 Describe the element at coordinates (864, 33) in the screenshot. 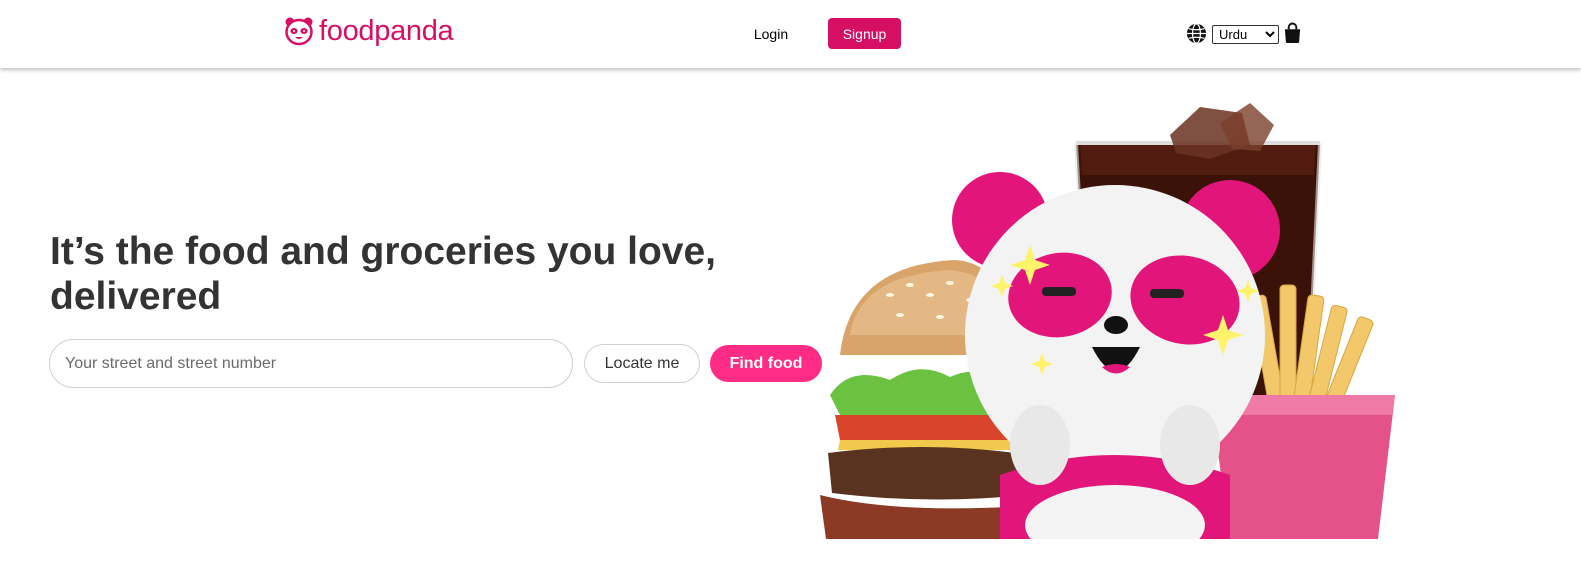

I see `signup-button: Signup` at that location.